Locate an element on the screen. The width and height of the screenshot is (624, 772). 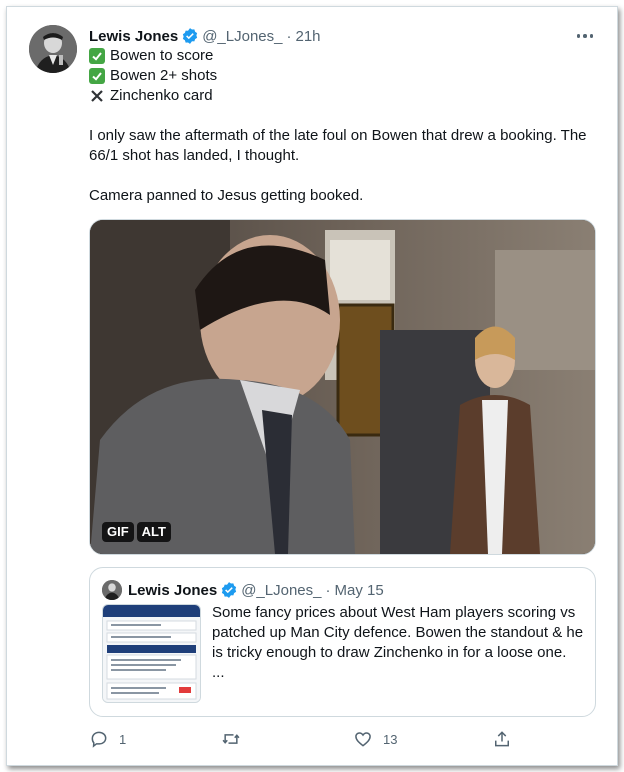
media-badges: GIF ALT is located at coordinates (136, 532).